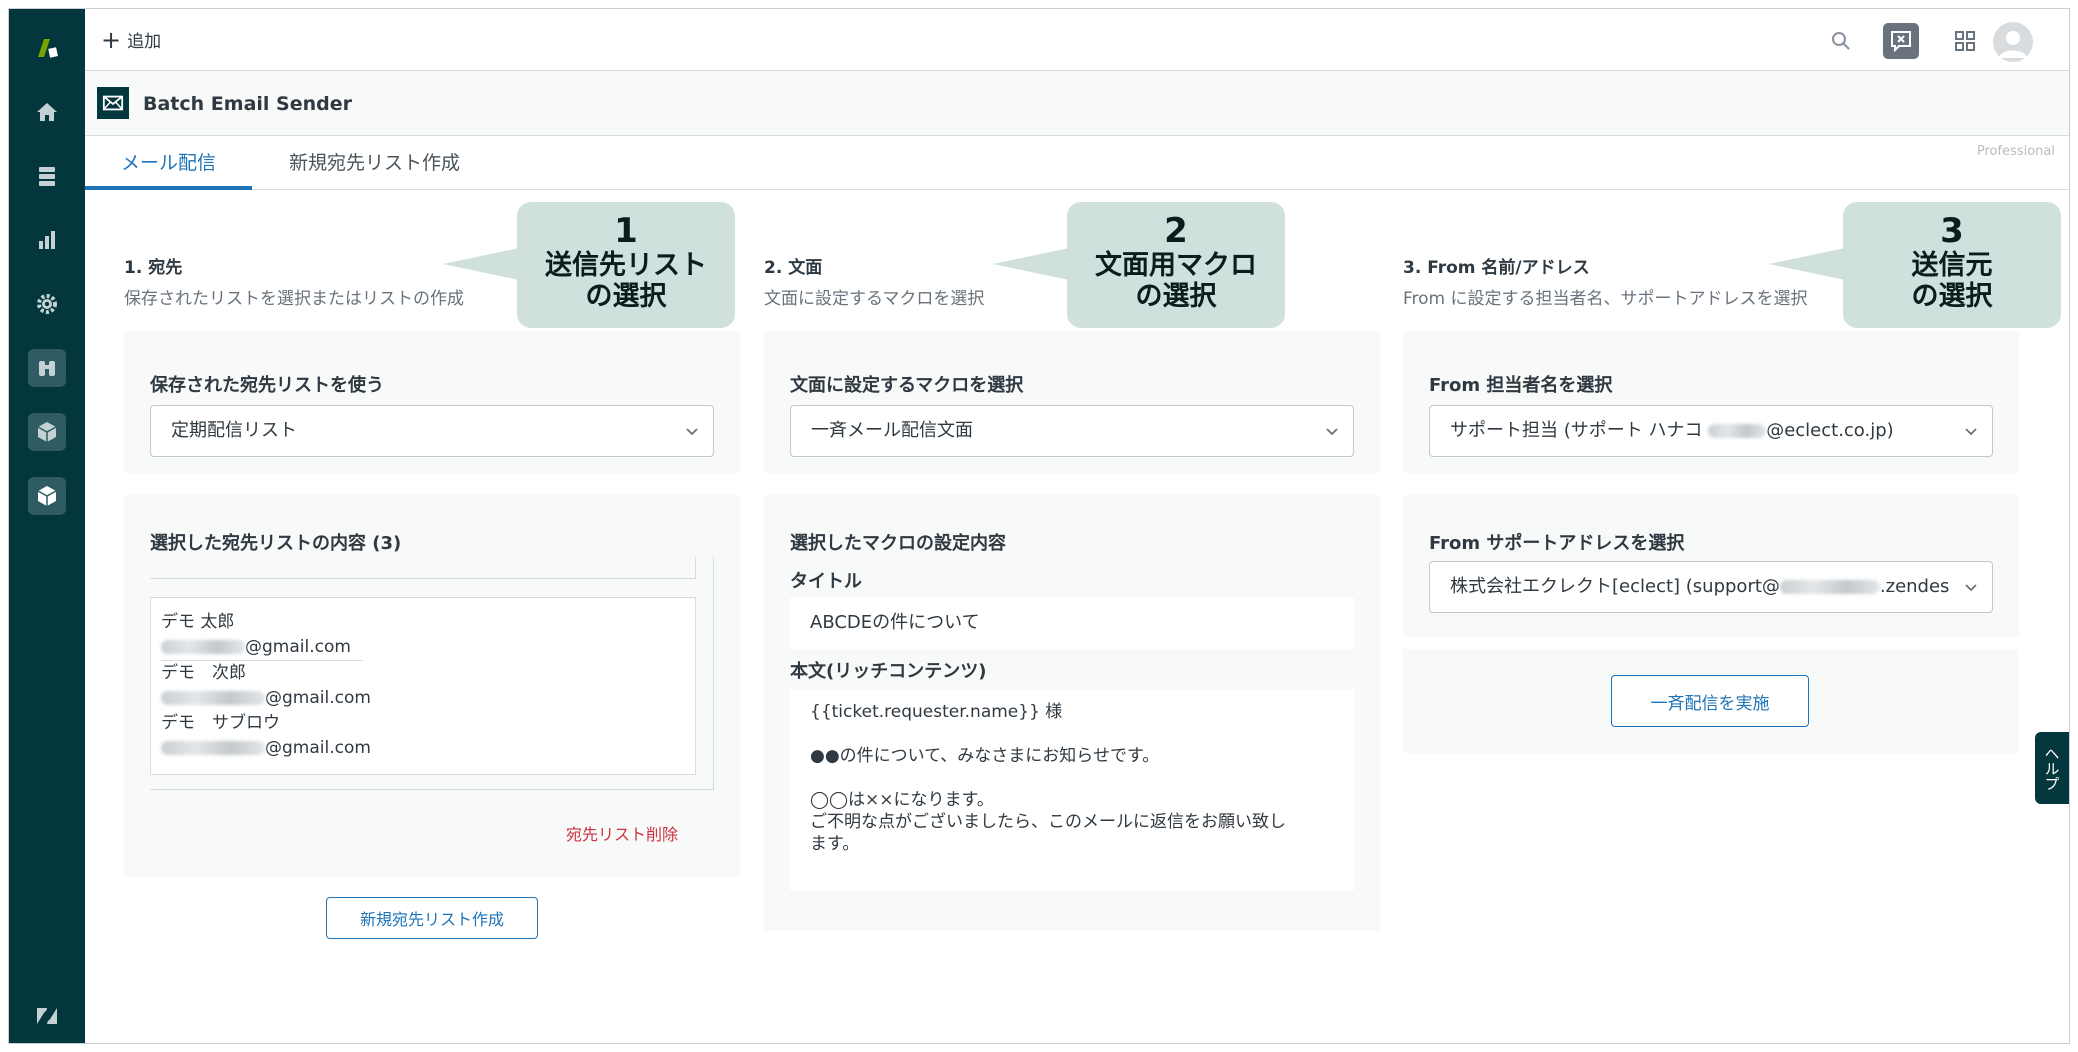 The width and height of the screenshot is (2078, 1052). What do you see at coordinates (907, 385) in the screenshot?
I see `macro-label: 文面に設定するマクロを選択` at bounding box center [907, 385].